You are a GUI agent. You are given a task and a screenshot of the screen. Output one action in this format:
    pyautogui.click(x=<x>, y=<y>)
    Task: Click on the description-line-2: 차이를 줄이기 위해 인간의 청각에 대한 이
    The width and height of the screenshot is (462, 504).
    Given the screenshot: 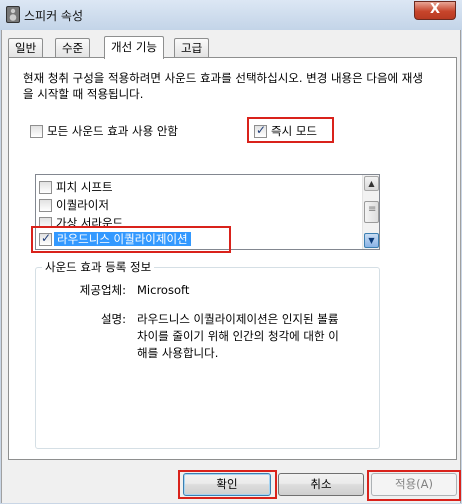 What is the action you would take?
    pyautogui.click(x=238, y=336)
    